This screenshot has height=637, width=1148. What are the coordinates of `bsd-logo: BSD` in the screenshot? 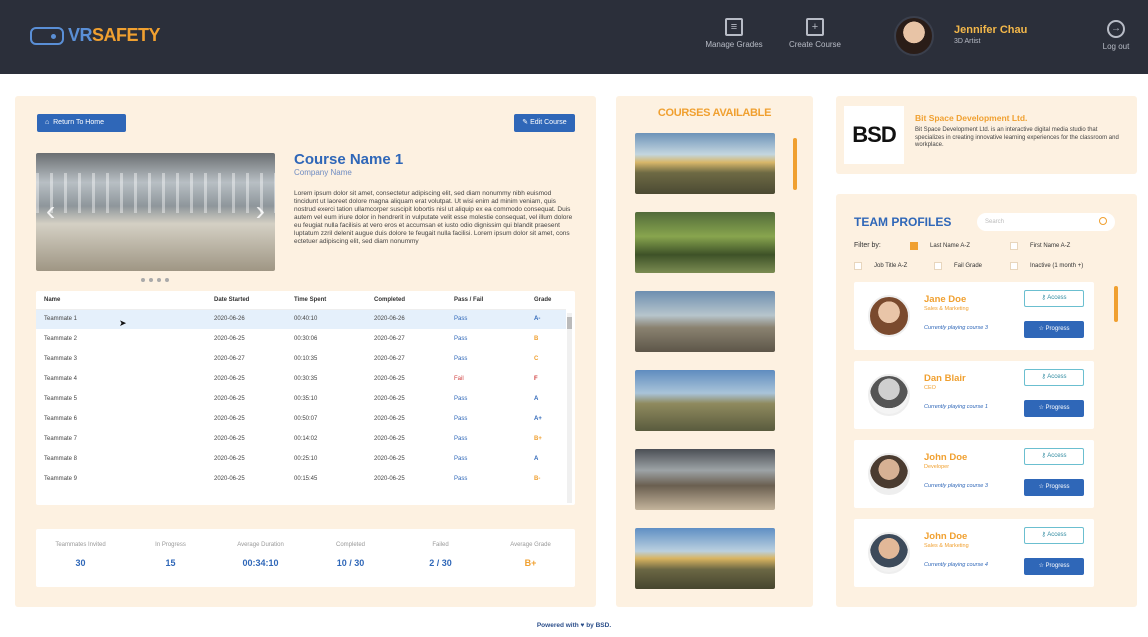 It's located at (874, 135).